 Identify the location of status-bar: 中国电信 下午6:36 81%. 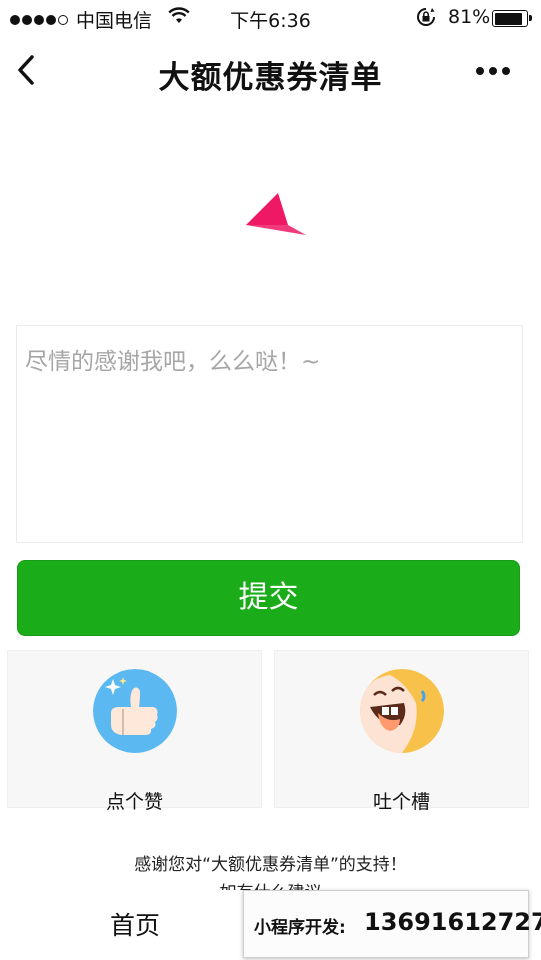
(270, 17).